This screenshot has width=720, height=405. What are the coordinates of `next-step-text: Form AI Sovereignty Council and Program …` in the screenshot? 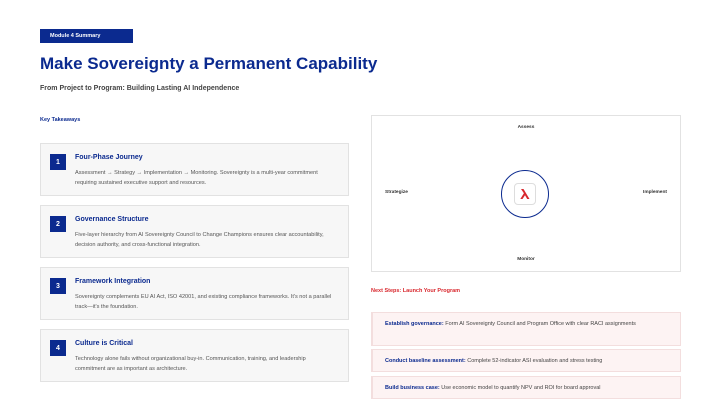 It's located at (539, 324).